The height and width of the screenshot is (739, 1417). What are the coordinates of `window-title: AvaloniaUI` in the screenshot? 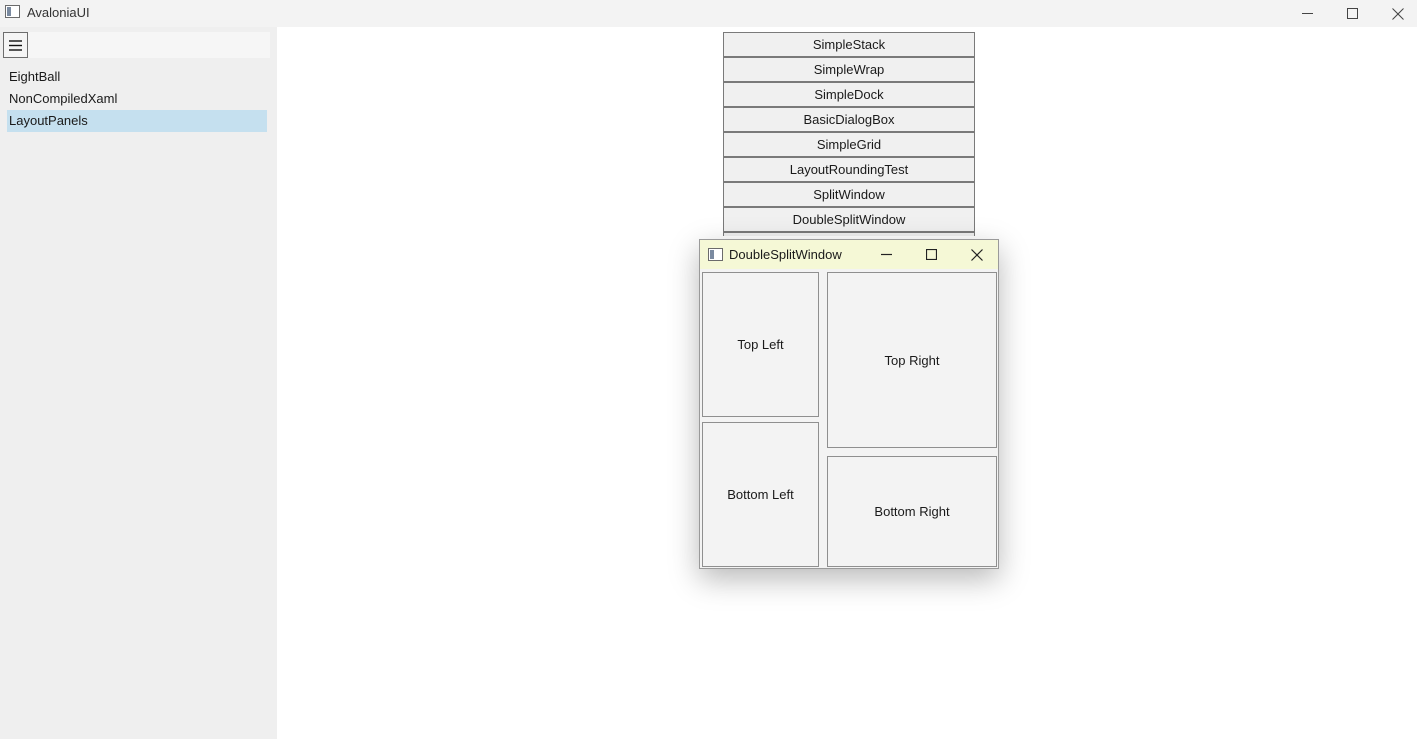 It's located at (58, 12).